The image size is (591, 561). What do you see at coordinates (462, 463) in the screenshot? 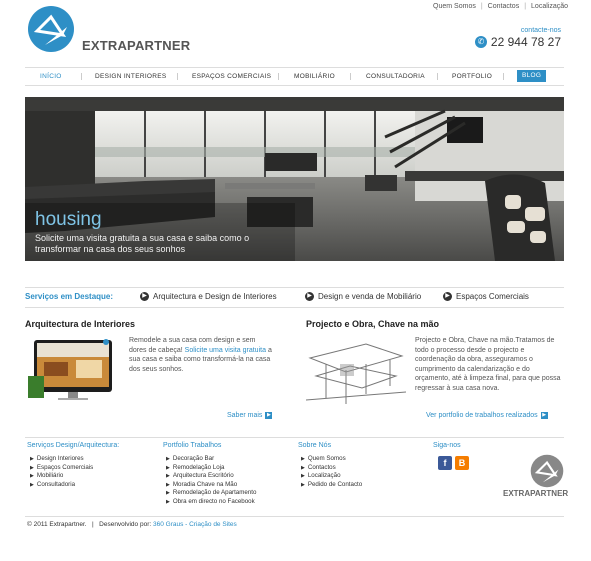
I see `blogger-icon: B` at bounding box center [462, 463].